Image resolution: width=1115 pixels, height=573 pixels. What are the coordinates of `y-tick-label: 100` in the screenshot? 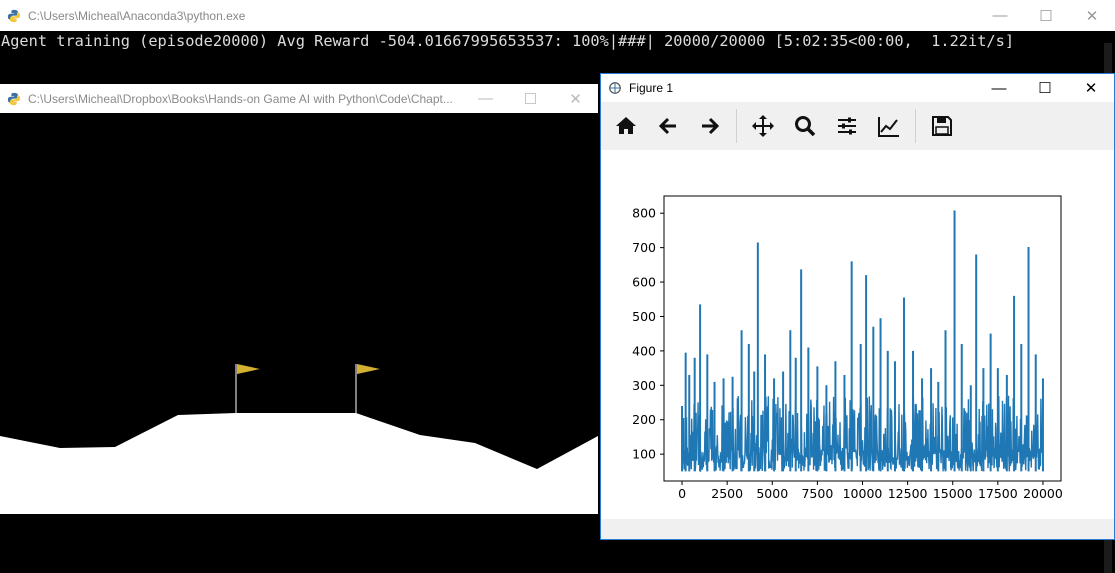 It's located at (644, 454).